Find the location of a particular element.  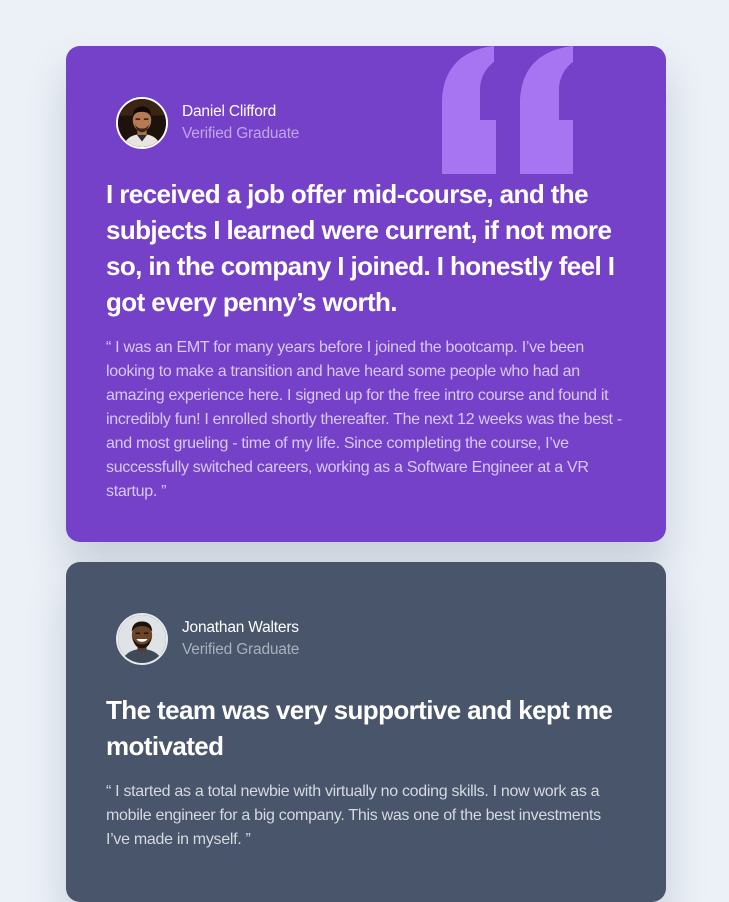

author-info: Daniel Clifford Verified Graduate is located at coordinates (371, 123).